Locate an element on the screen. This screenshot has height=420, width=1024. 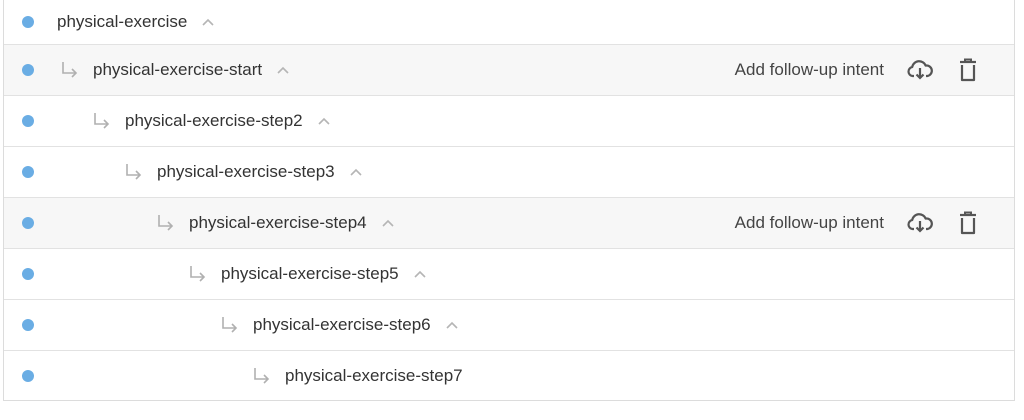
intent-name-link: physical-exercise is located at coordinates (122, 22).